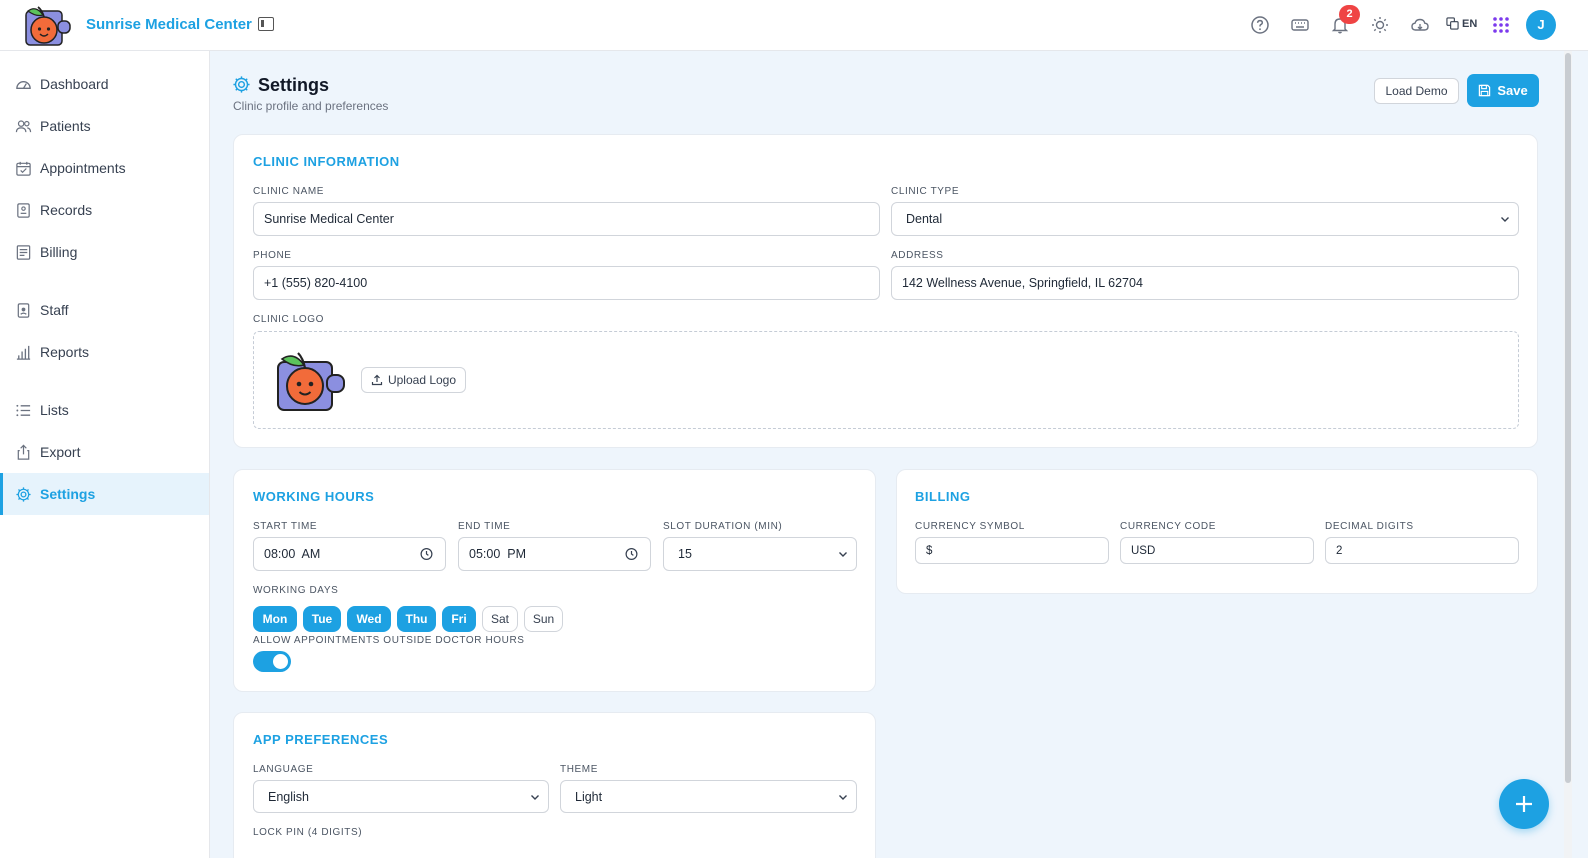 The image size is (1588, 858). Describe the element at coordinates (272, 255) in the screenshot. I see `phone-label: PHONE` at that location.